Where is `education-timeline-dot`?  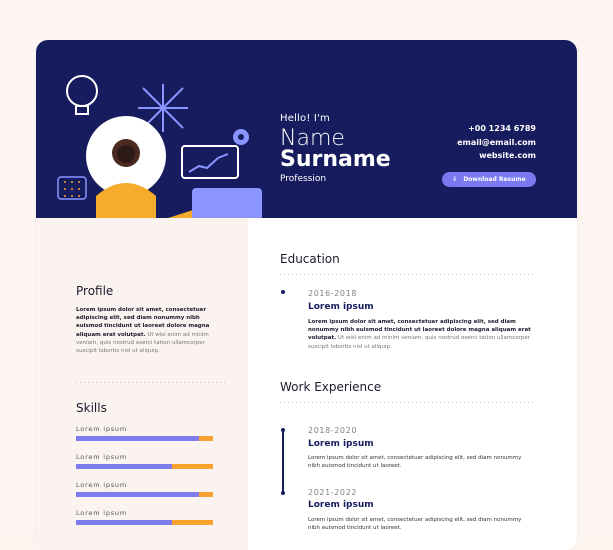 education-timeline-dot is located at coordinates (283, 292).